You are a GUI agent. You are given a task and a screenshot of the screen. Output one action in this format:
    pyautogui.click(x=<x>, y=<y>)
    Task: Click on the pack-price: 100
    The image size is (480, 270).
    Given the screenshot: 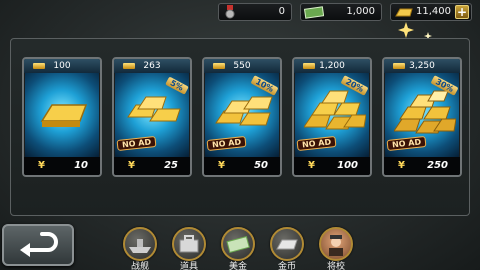 What is the action you would take?
    pyautogui.click(x=347, y=165)
    